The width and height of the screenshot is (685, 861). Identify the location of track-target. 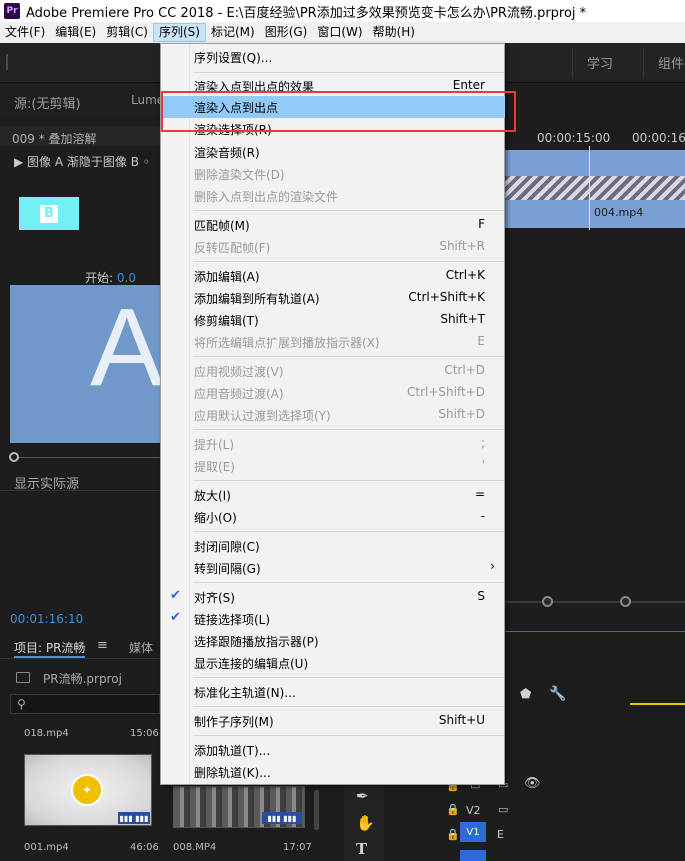
(473, 855).